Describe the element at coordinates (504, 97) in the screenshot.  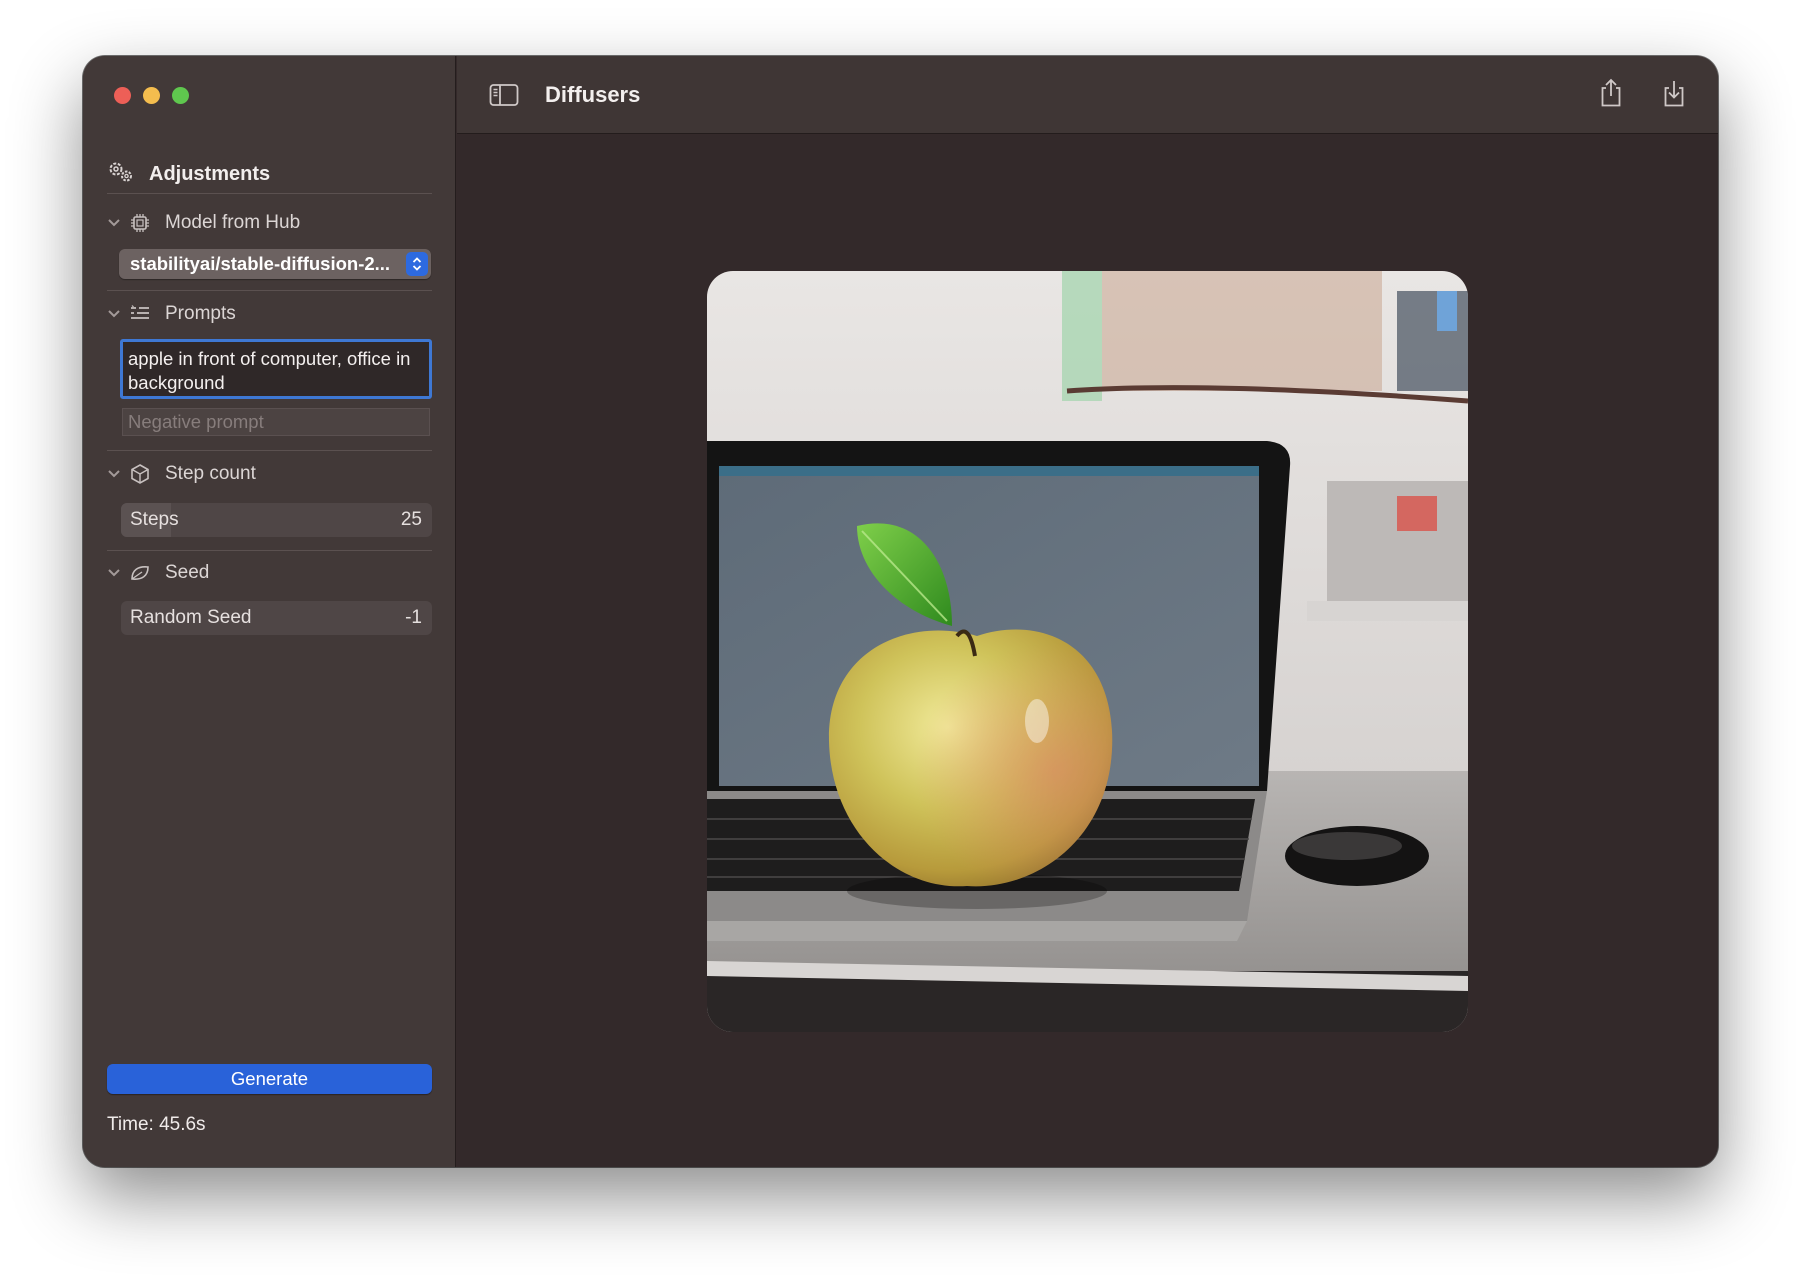
I see `sidebar-toggle-icon` at that location.